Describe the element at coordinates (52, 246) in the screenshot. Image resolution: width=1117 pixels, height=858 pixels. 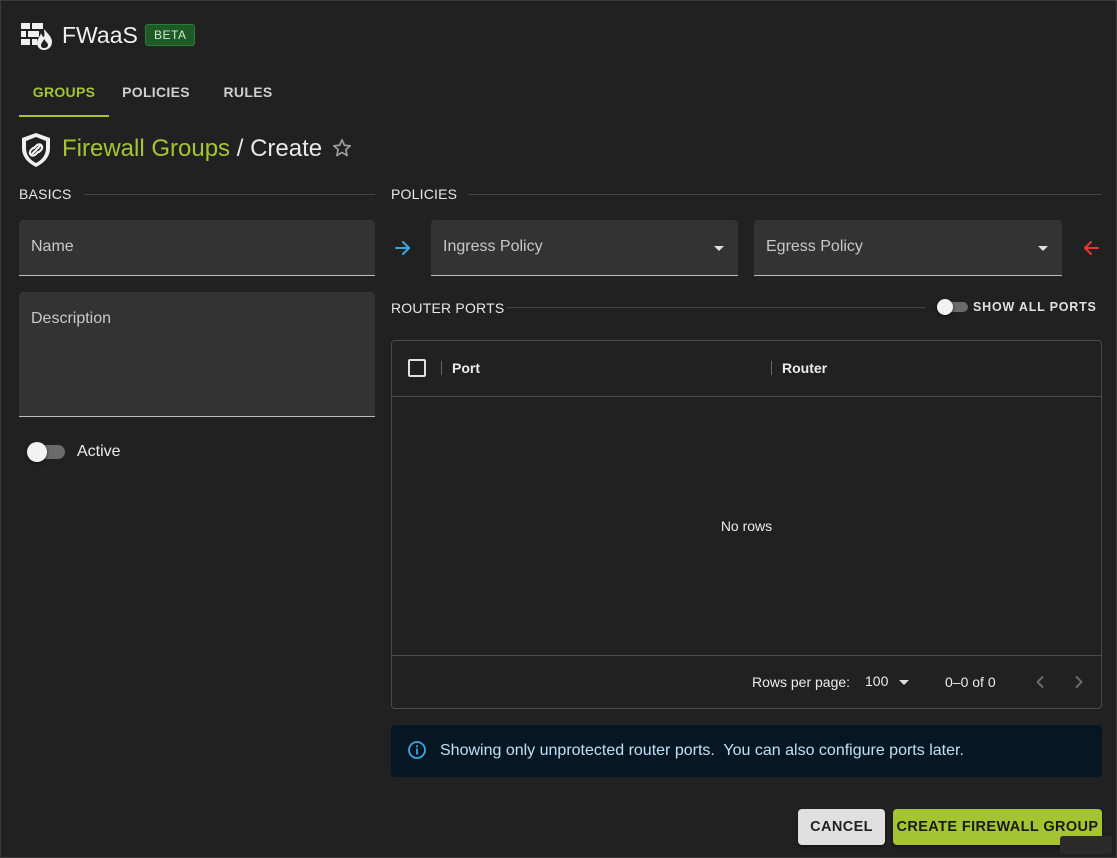
I see `name-field-label: Name` at that location.